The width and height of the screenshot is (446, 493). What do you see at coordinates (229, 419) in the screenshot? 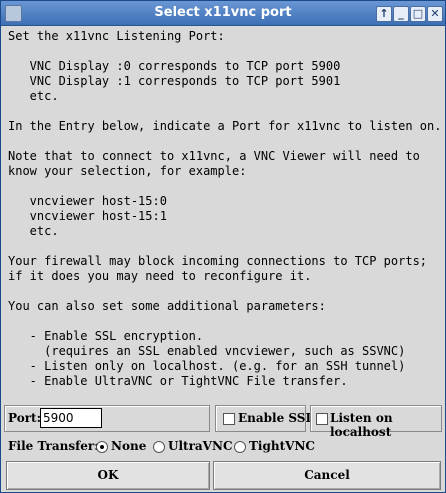
I see `enable-ssl-checkbox` at bounding box center [229, 419].